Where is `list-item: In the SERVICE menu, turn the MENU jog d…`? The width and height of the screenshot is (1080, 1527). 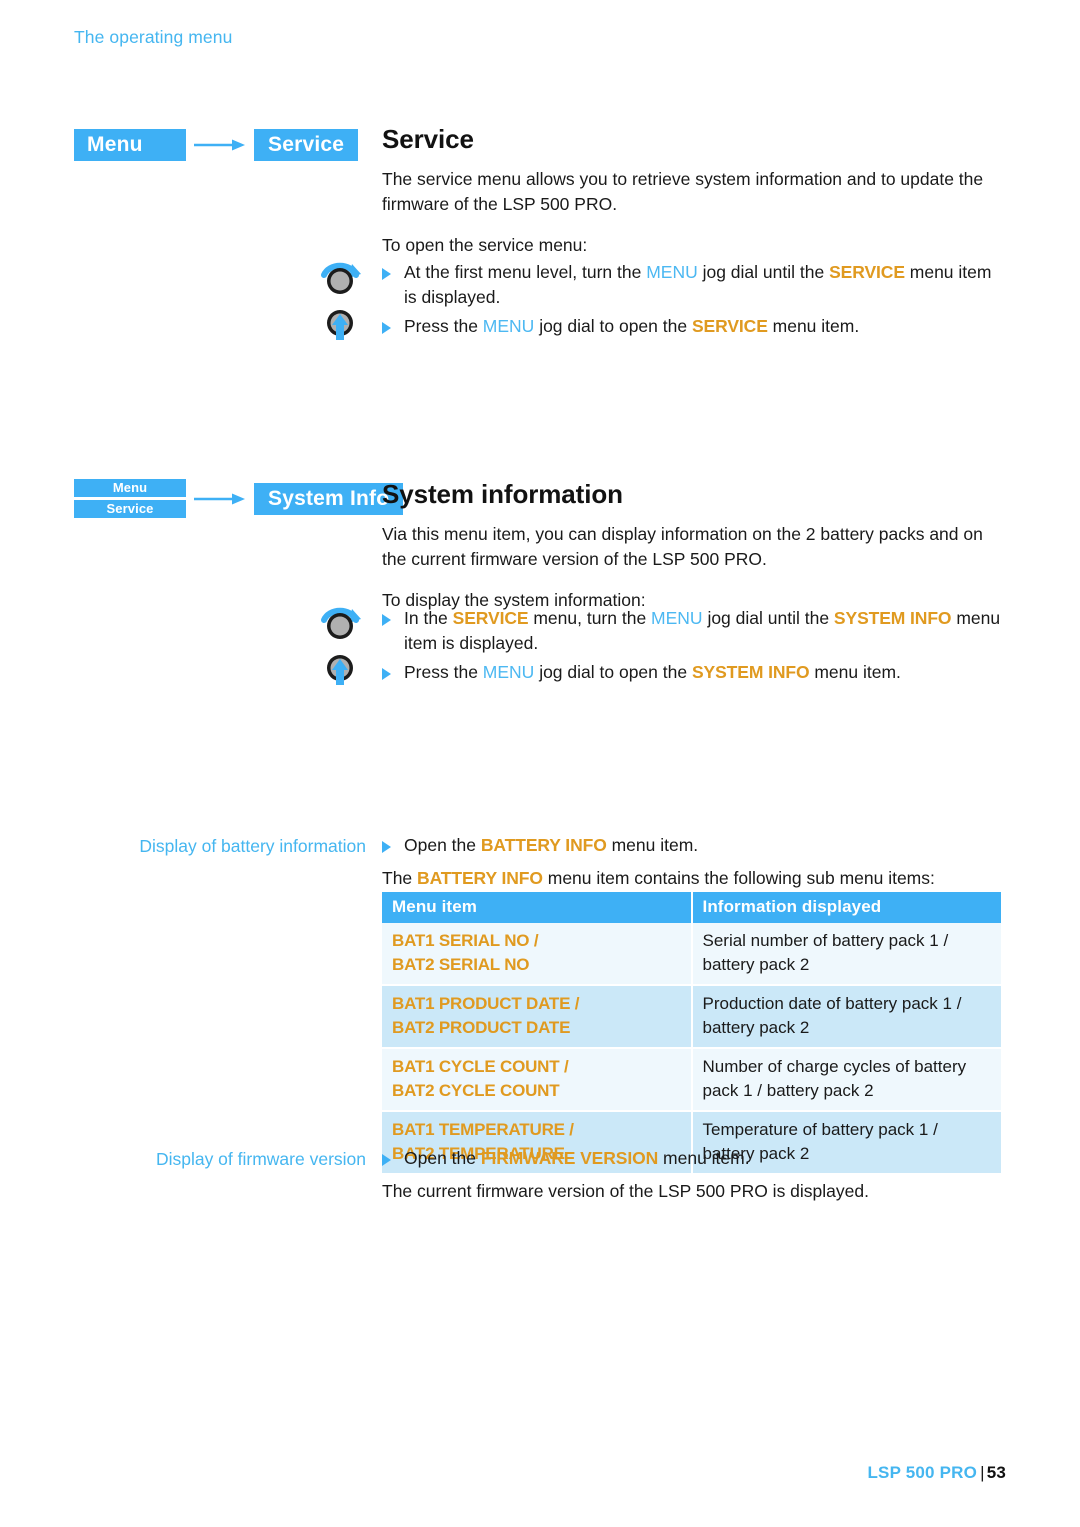 list-item: In the SERVICE menu, turn the MENU jog d… is located at coordinates (694, 631).